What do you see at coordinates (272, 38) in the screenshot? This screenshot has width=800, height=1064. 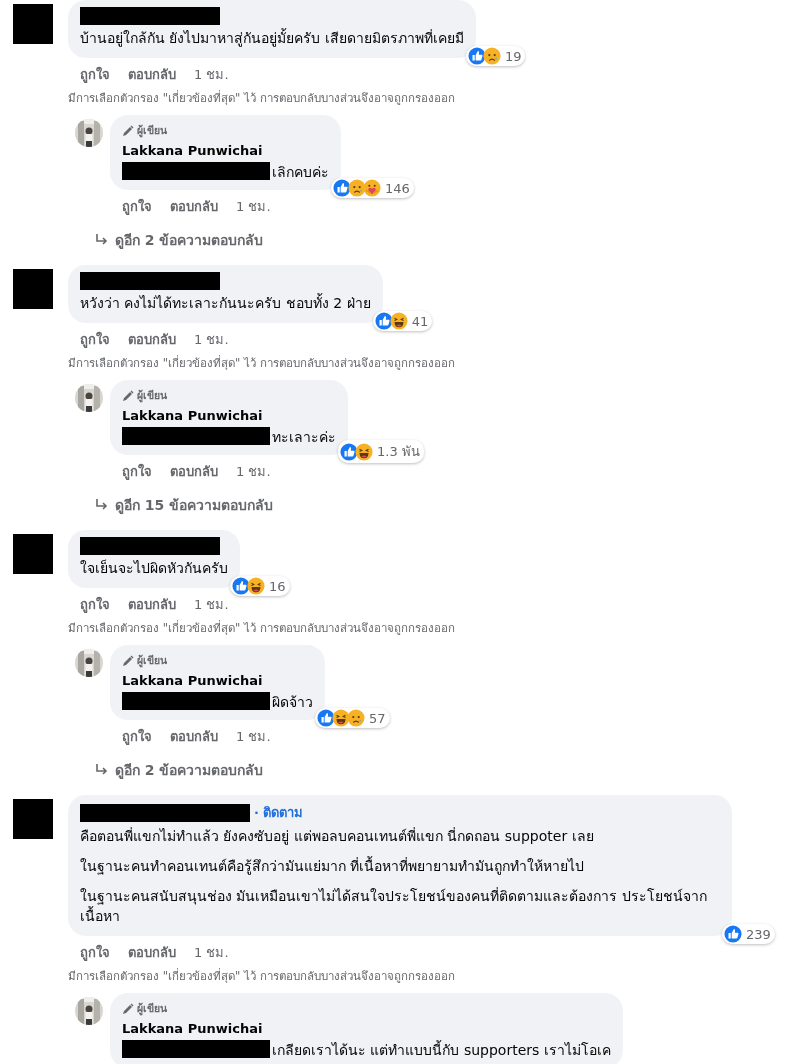 I see `comment-text: บ้านอยู่ใกล้กัน ยังไปมาหาสู่กันอยู่มั้ยครับ เสียดายมิตรภาพที่เคยมี` at bounding box center [272, 38].